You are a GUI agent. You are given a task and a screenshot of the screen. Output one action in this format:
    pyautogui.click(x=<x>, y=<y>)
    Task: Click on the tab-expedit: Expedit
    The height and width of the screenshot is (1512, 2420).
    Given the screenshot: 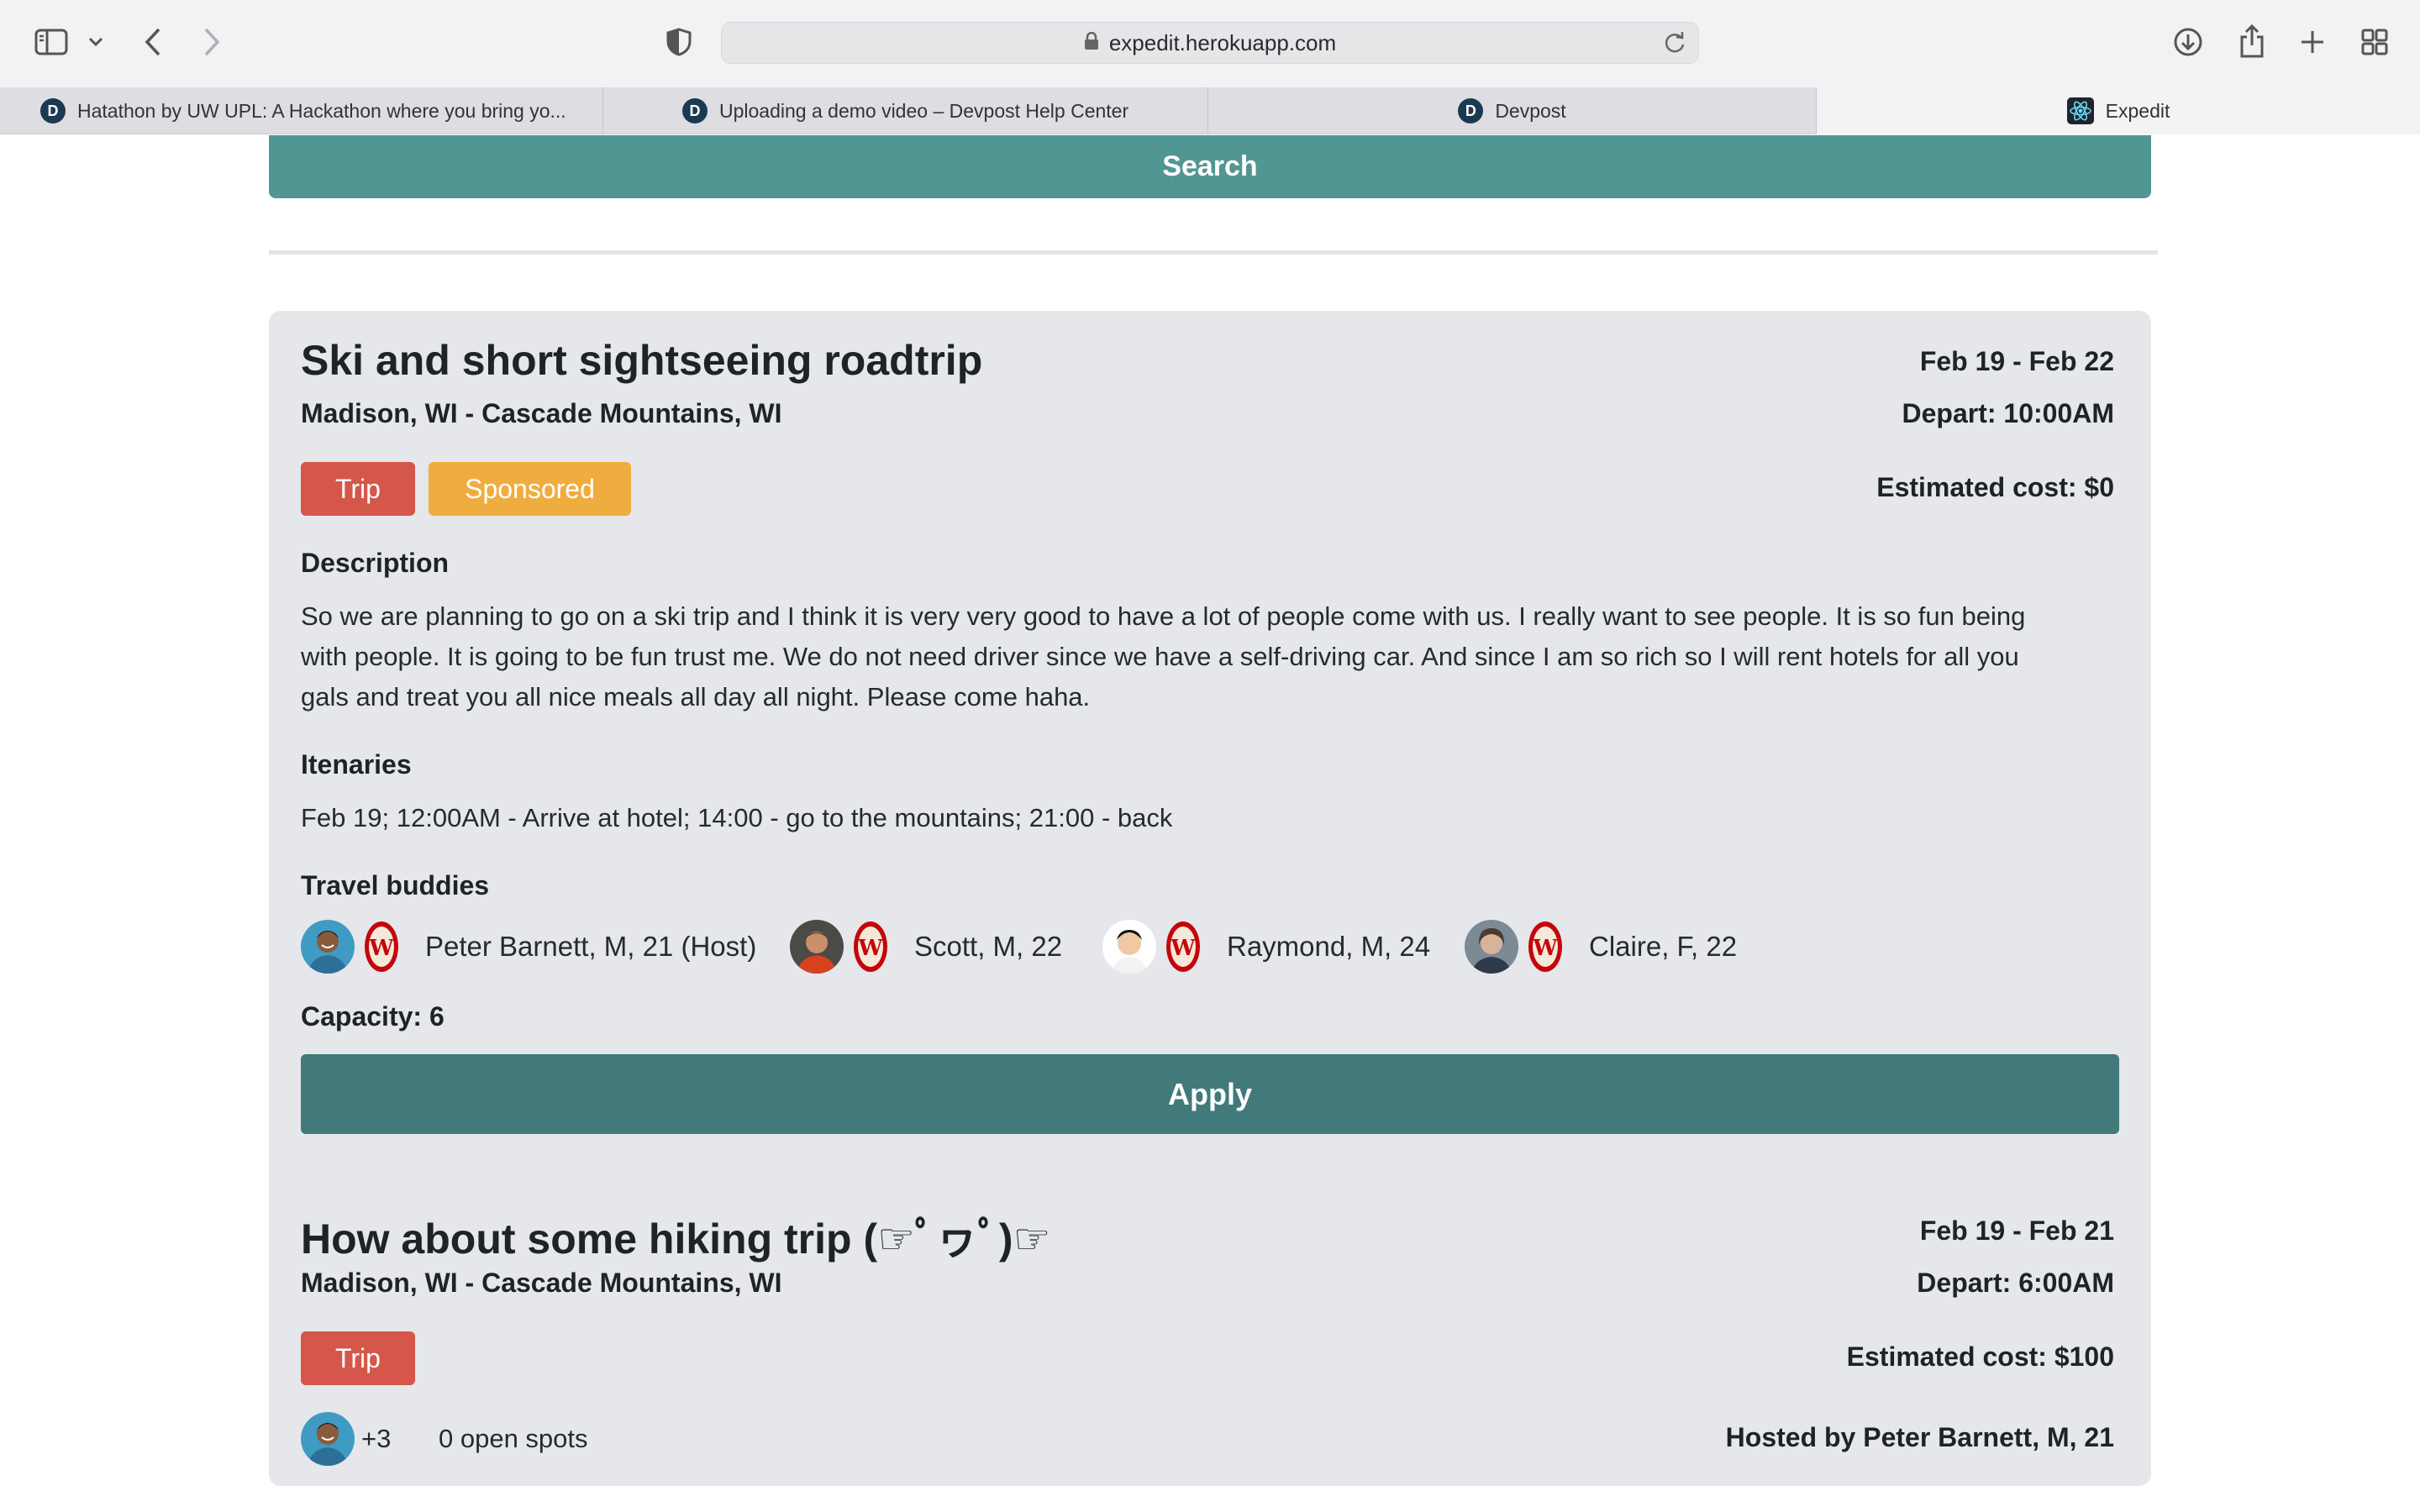 What is the action you would take?
    pyautogui.click(x=2118, y=110)
    